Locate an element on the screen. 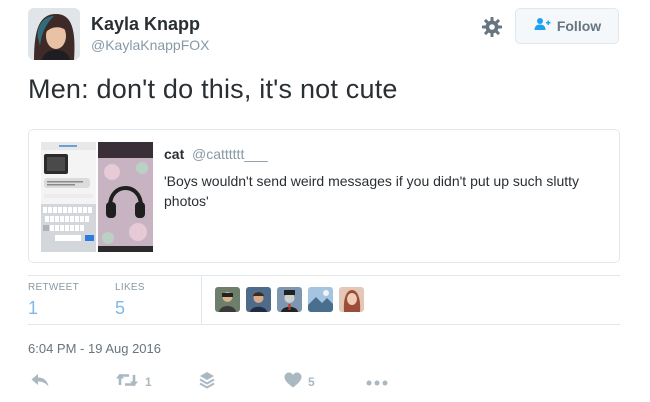  retweets-count: 1 is located at coordinates (33, 308).